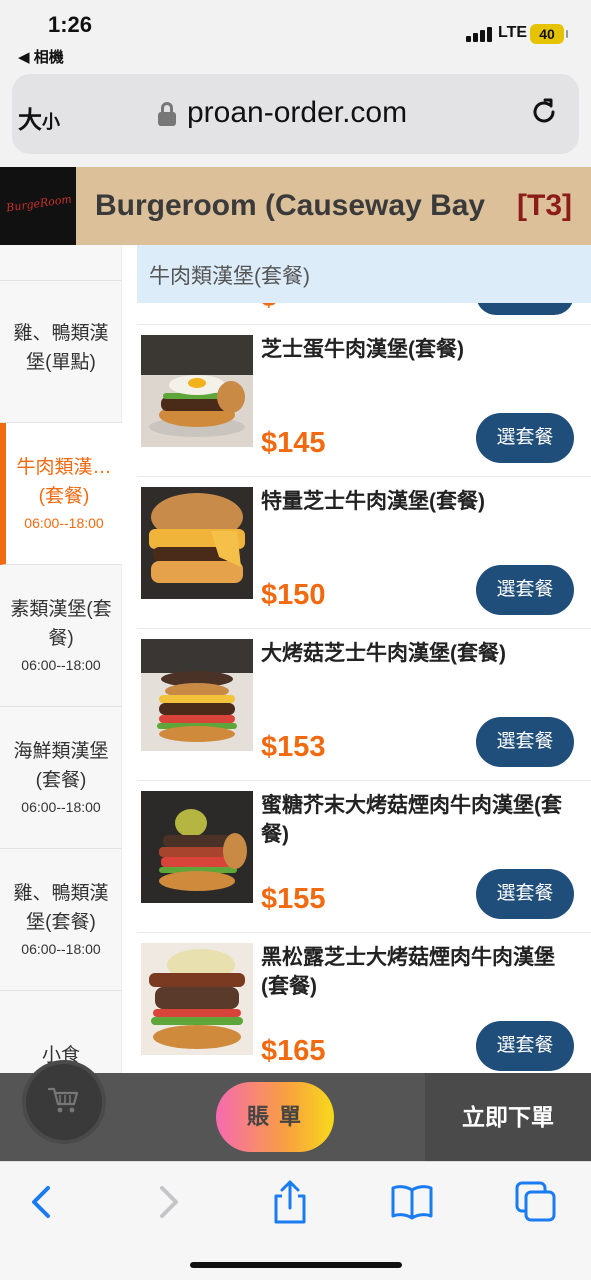 The height and width of the screenshot is (1280, 591). Describe the element at coordinates (536, 1202) in the screenshot. I see `tabs-icon` at that location.